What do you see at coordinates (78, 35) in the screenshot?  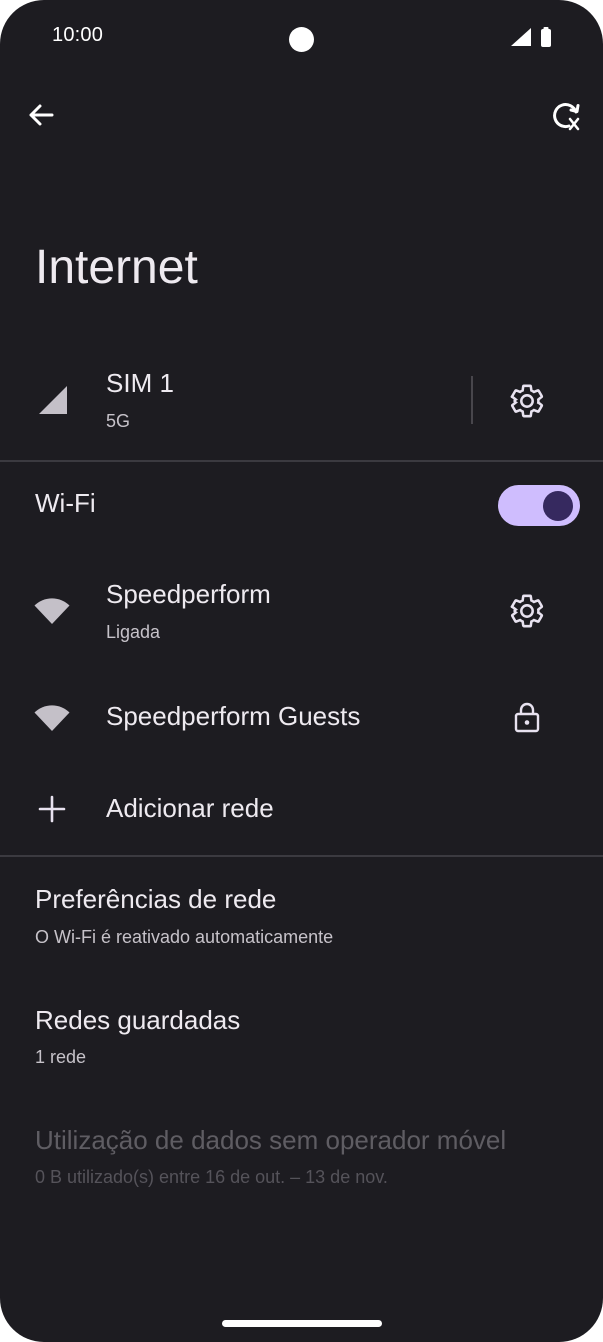 I see `status-time: 10:00` at bounding box center [78, 35].